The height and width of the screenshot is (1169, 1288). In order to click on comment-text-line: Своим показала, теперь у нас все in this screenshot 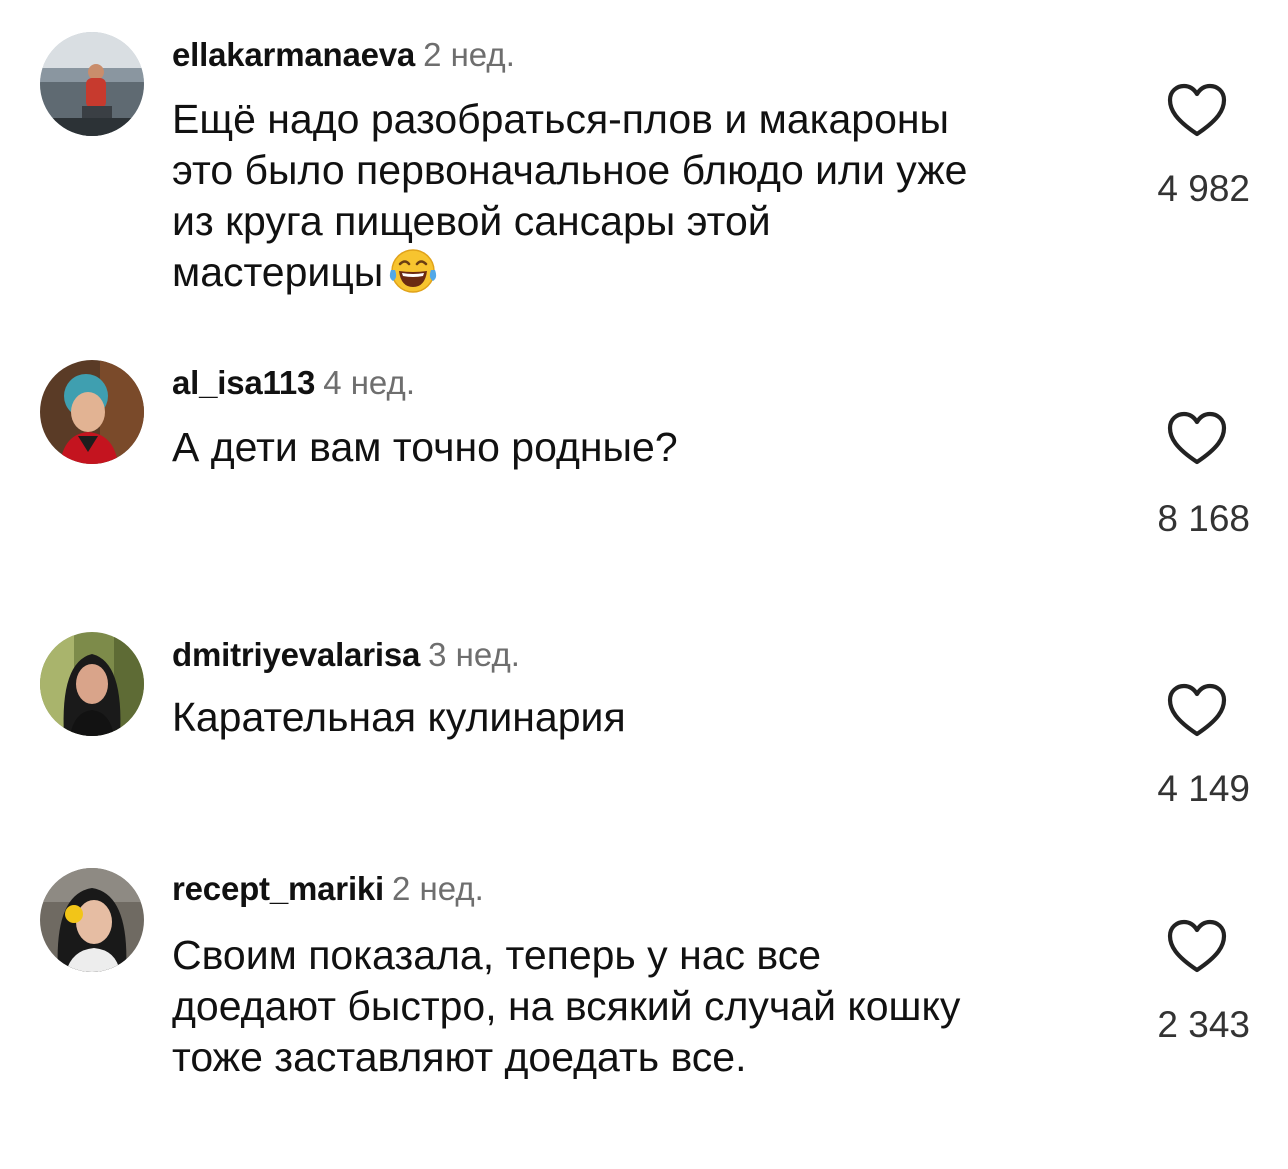, I will do `click(497, 955)`.